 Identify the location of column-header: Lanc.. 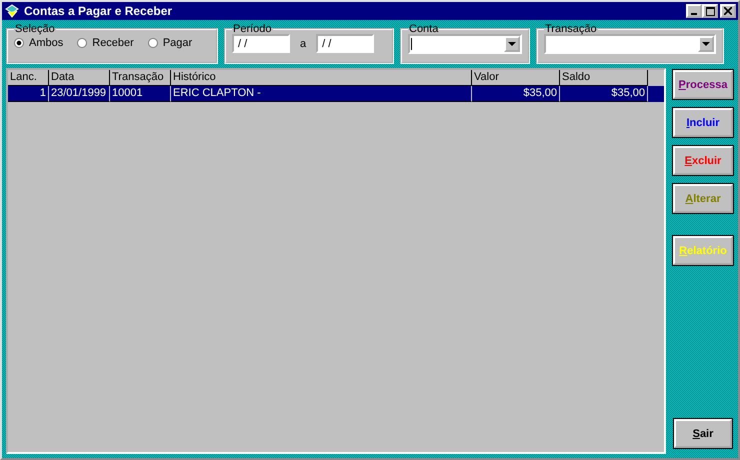
(28, 78).